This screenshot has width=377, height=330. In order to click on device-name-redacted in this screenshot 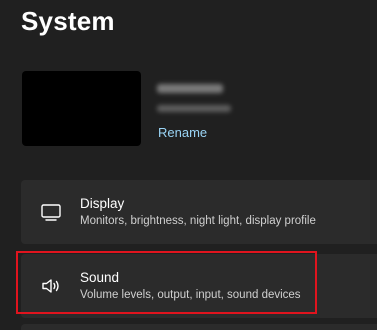, I will do `click(190, 88)`.